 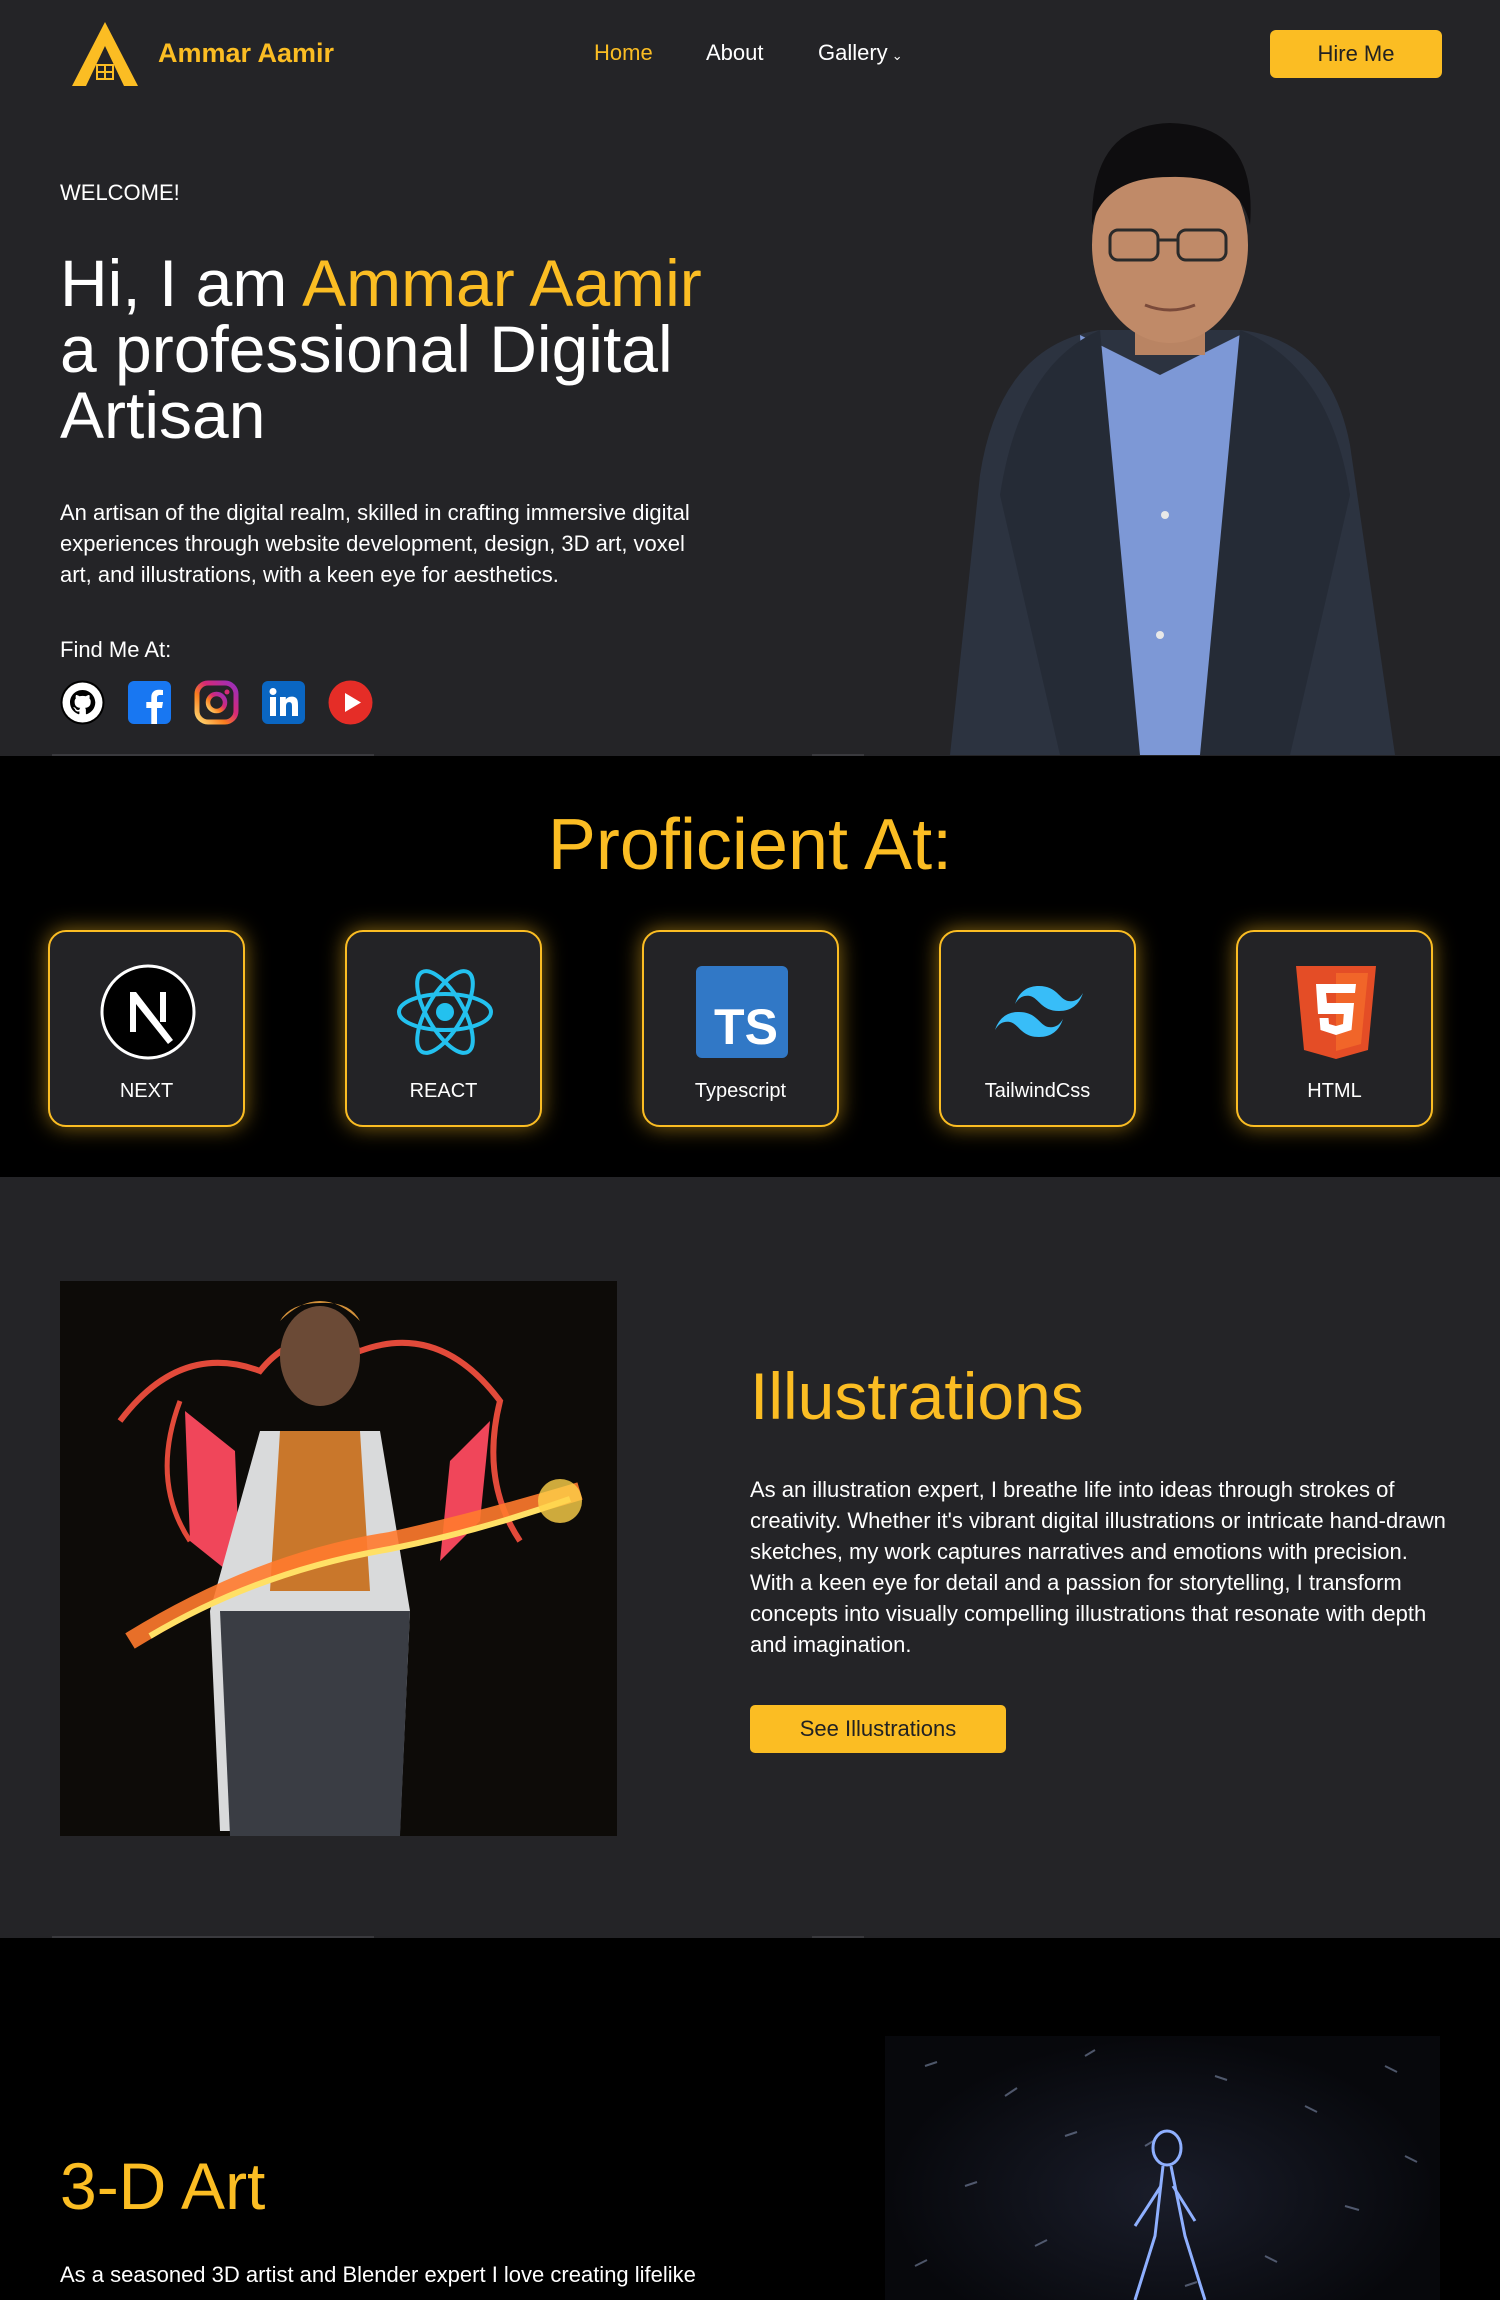 What do you see at coordinates (148, 1012) in the screenshot?
I see `nextjs-icon` at bounding box center [148, 1012].